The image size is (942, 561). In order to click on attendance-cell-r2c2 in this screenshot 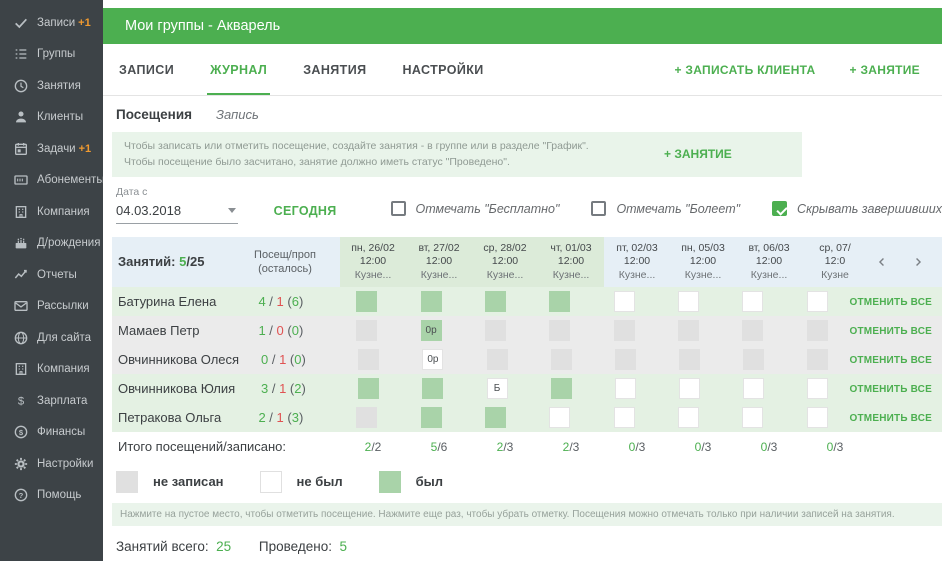, I will do `click(497, 359)`.